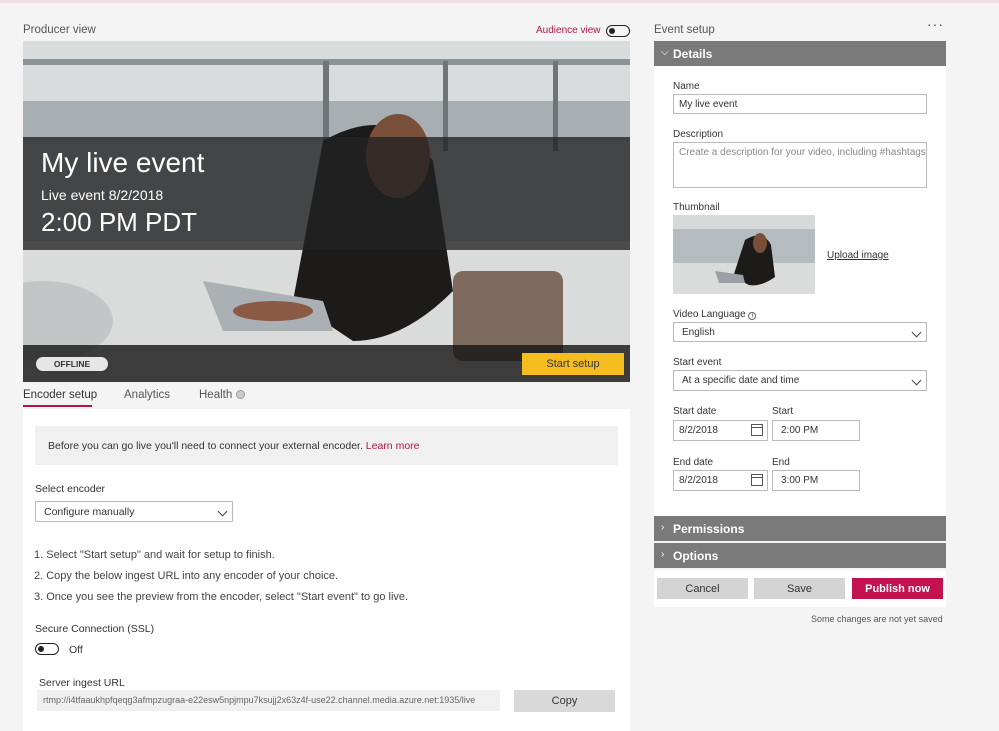  I want to click on thumbnail-image, so click(744, 254).